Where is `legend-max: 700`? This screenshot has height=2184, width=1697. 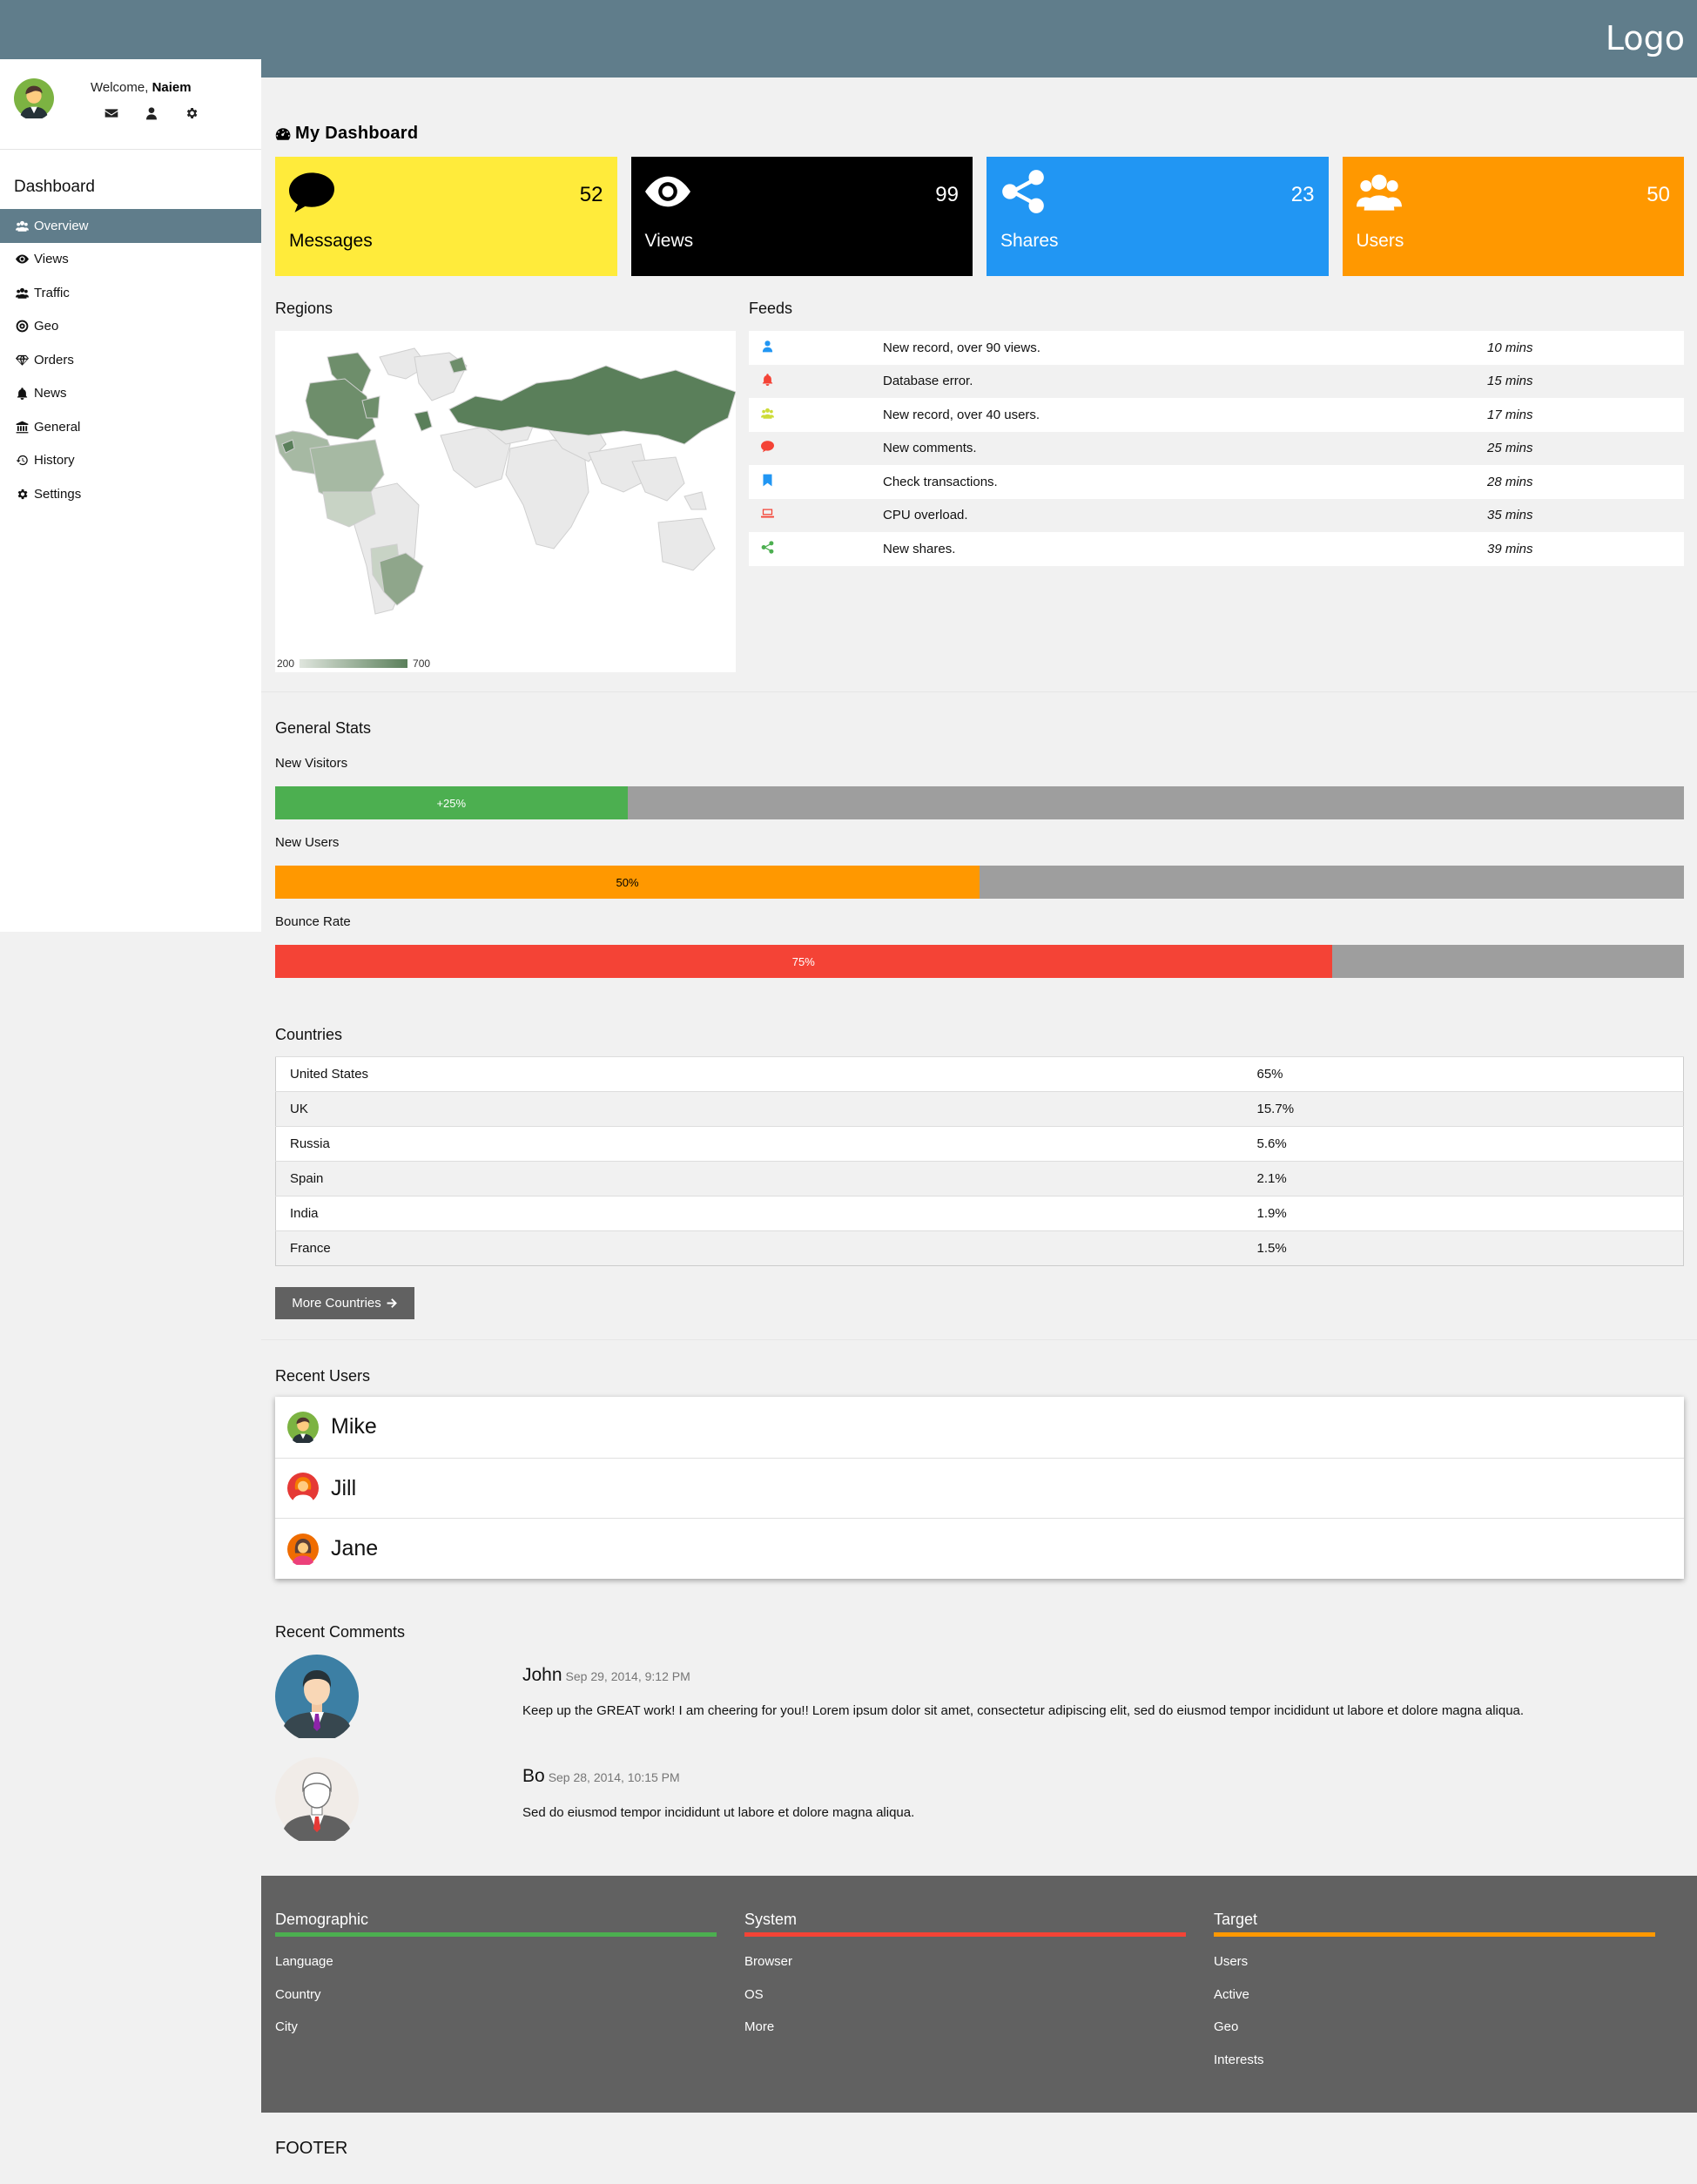 legend-max: 700 is located at coordinates (422, 663).